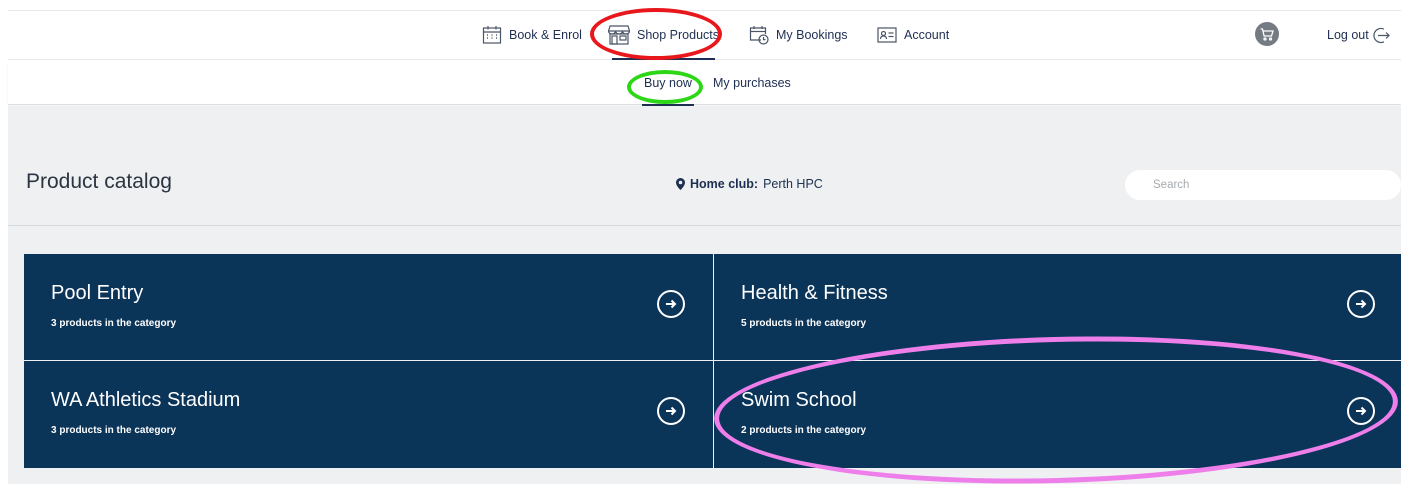 This screenshot has height=484, width=1401. I want to click on nav-my-bookings: My Bookings, so click(798, 35).